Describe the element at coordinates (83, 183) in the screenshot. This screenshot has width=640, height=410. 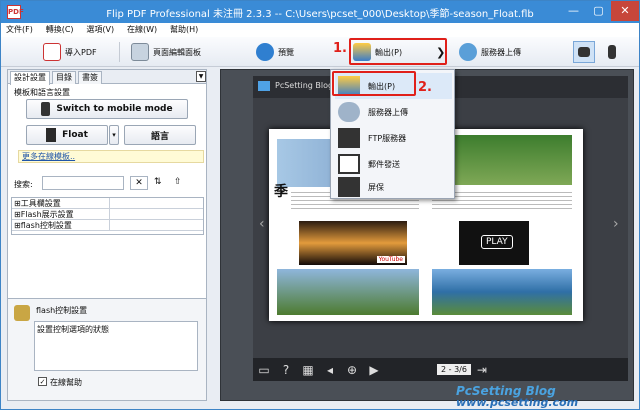
I see `search-input` at that location.